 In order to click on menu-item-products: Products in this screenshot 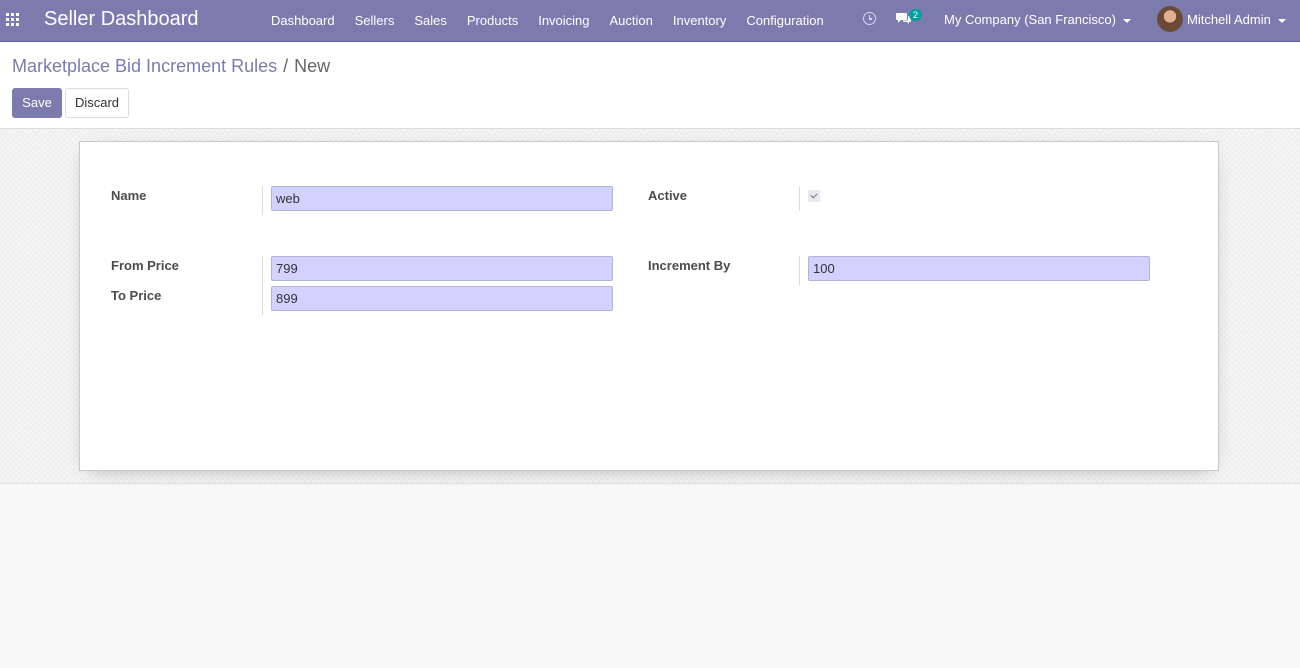, I will do `click(492, 21)`.